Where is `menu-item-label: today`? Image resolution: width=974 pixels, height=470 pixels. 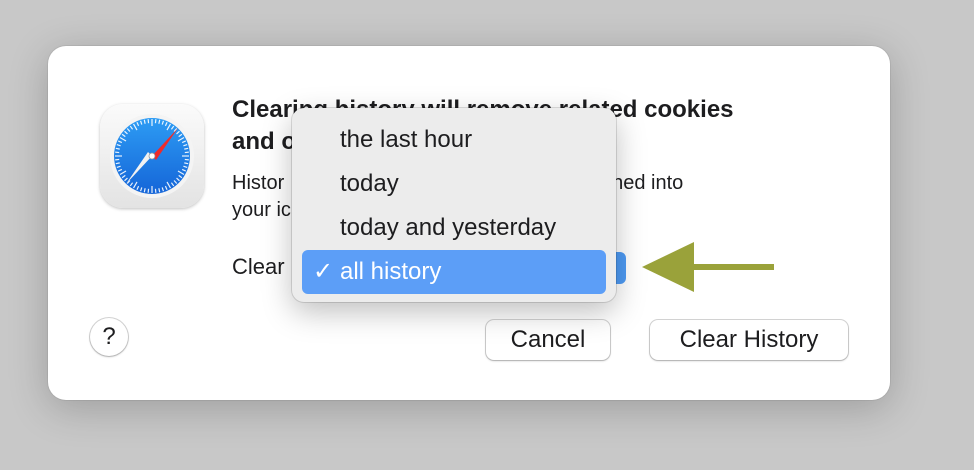 menu-item-label: today is located at coordinates (369, 183).